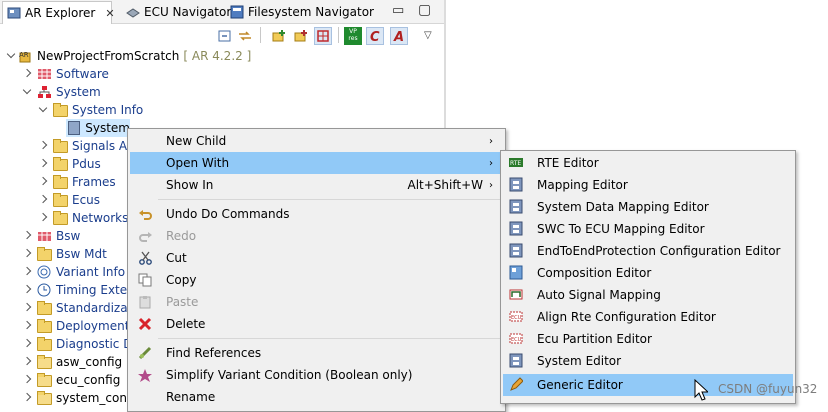 Image resolution: width=828 pixels, height=412 pixels. Describe the element at coordinates (91, 272) in the screenshot. I see `tree-item-label: Variant Info` at that location.